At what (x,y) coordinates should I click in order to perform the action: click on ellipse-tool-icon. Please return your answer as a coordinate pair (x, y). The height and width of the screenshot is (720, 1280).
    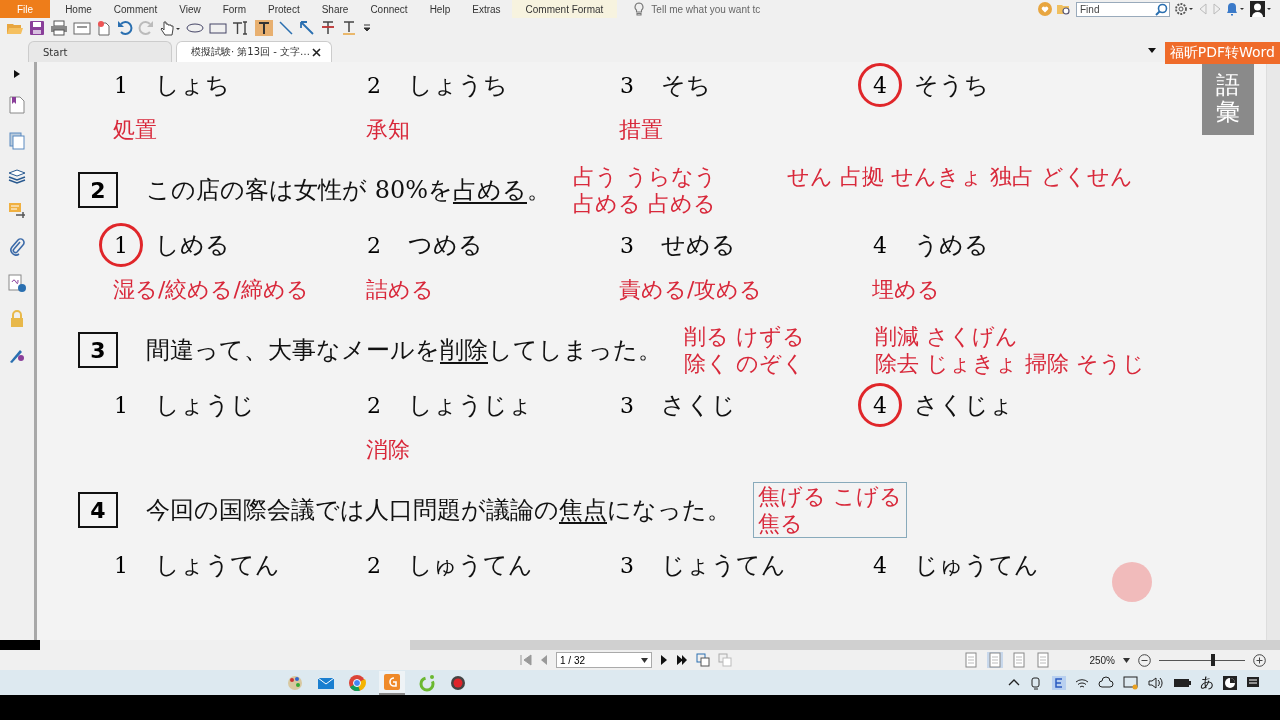
    Looking at the image, I should click on (195, 28).